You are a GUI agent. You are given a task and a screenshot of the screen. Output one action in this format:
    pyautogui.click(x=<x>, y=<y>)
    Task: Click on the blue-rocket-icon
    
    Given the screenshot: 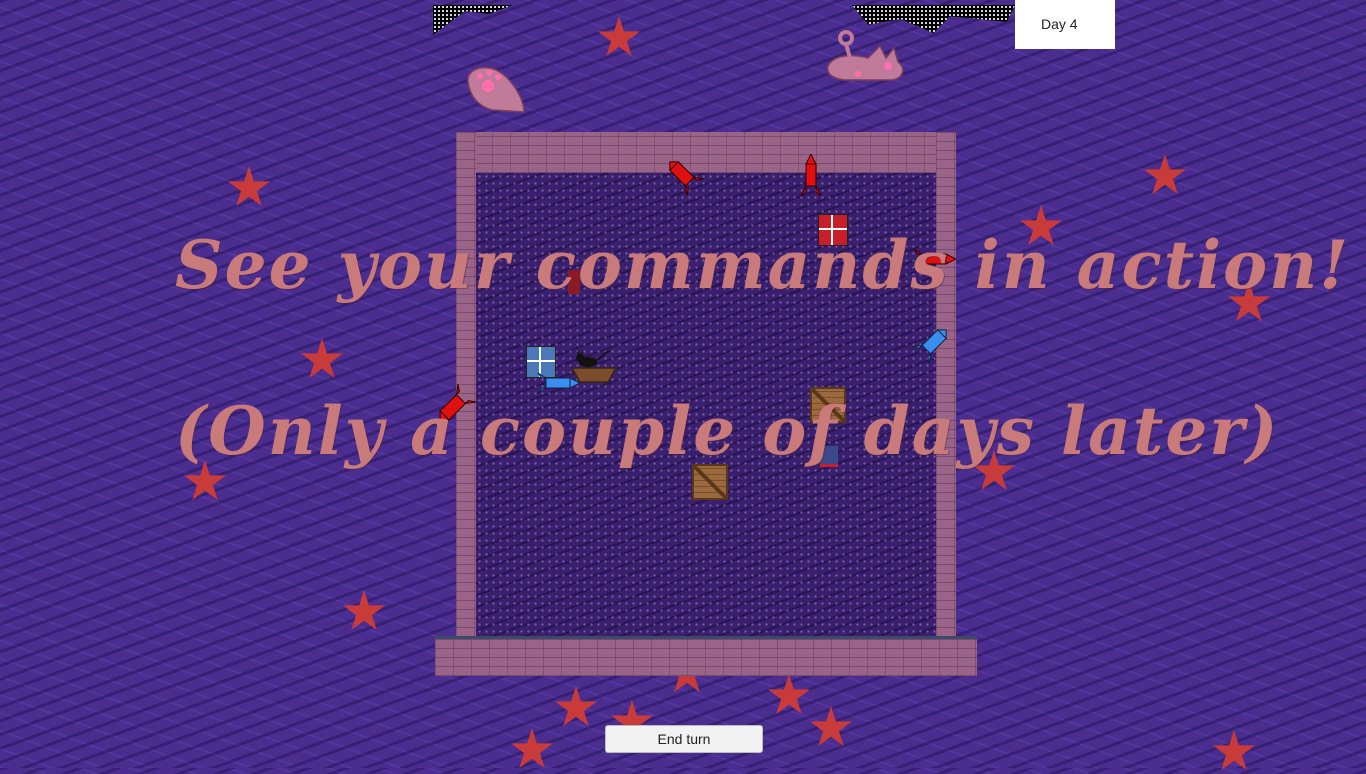 What is the action you would take?
    pyautogui.click(x=929, y=346)
    